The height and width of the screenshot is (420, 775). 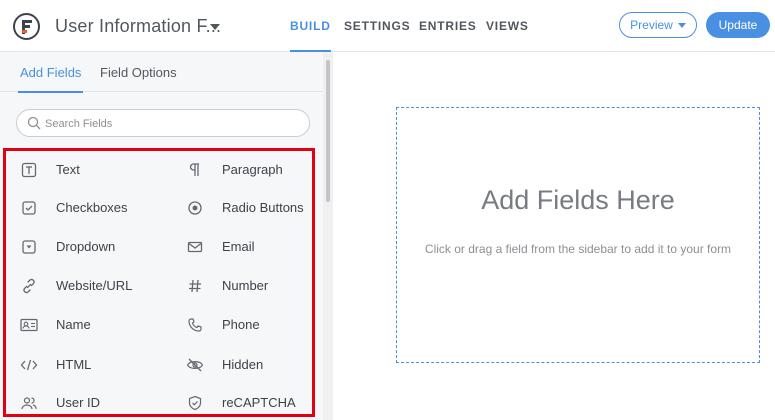 What do you see at coordinates (78, 402) in the screenshot?
I see `field-label: User ID` at bounding box center [78, 402].